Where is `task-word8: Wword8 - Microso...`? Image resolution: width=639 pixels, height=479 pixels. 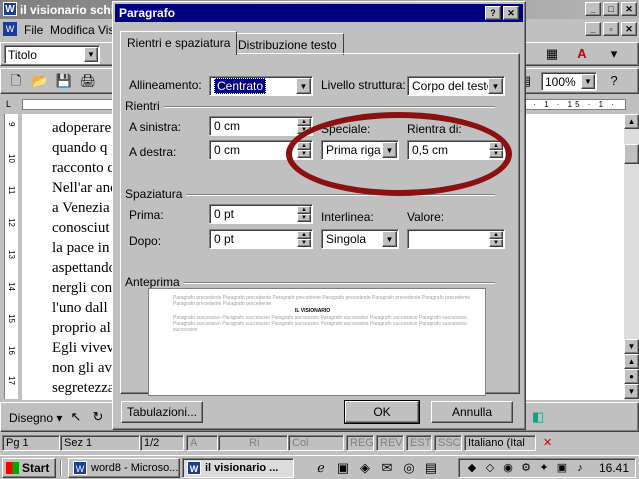
task-word8: Wword8 - Microso... is located at coordinates (124, 468).